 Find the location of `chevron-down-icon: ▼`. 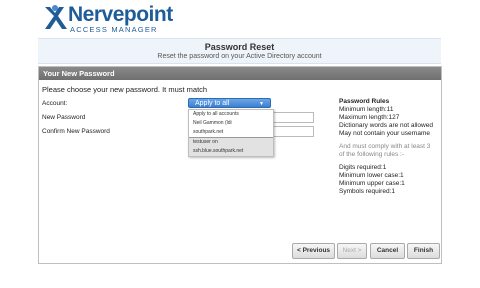

chevron-down-icon: ▼ is located at coordinates (261, 104).